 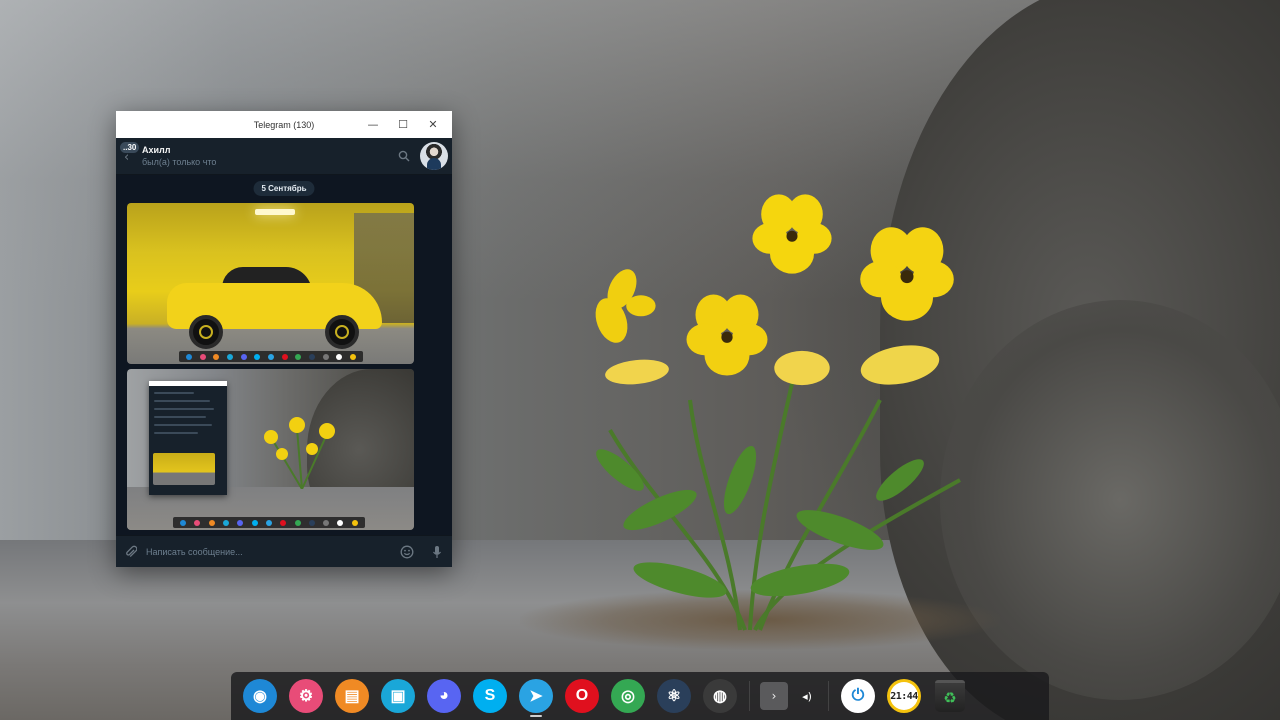 I want to click on dock-app-deepin-launcher: ◉, so click(x=260, y=696).